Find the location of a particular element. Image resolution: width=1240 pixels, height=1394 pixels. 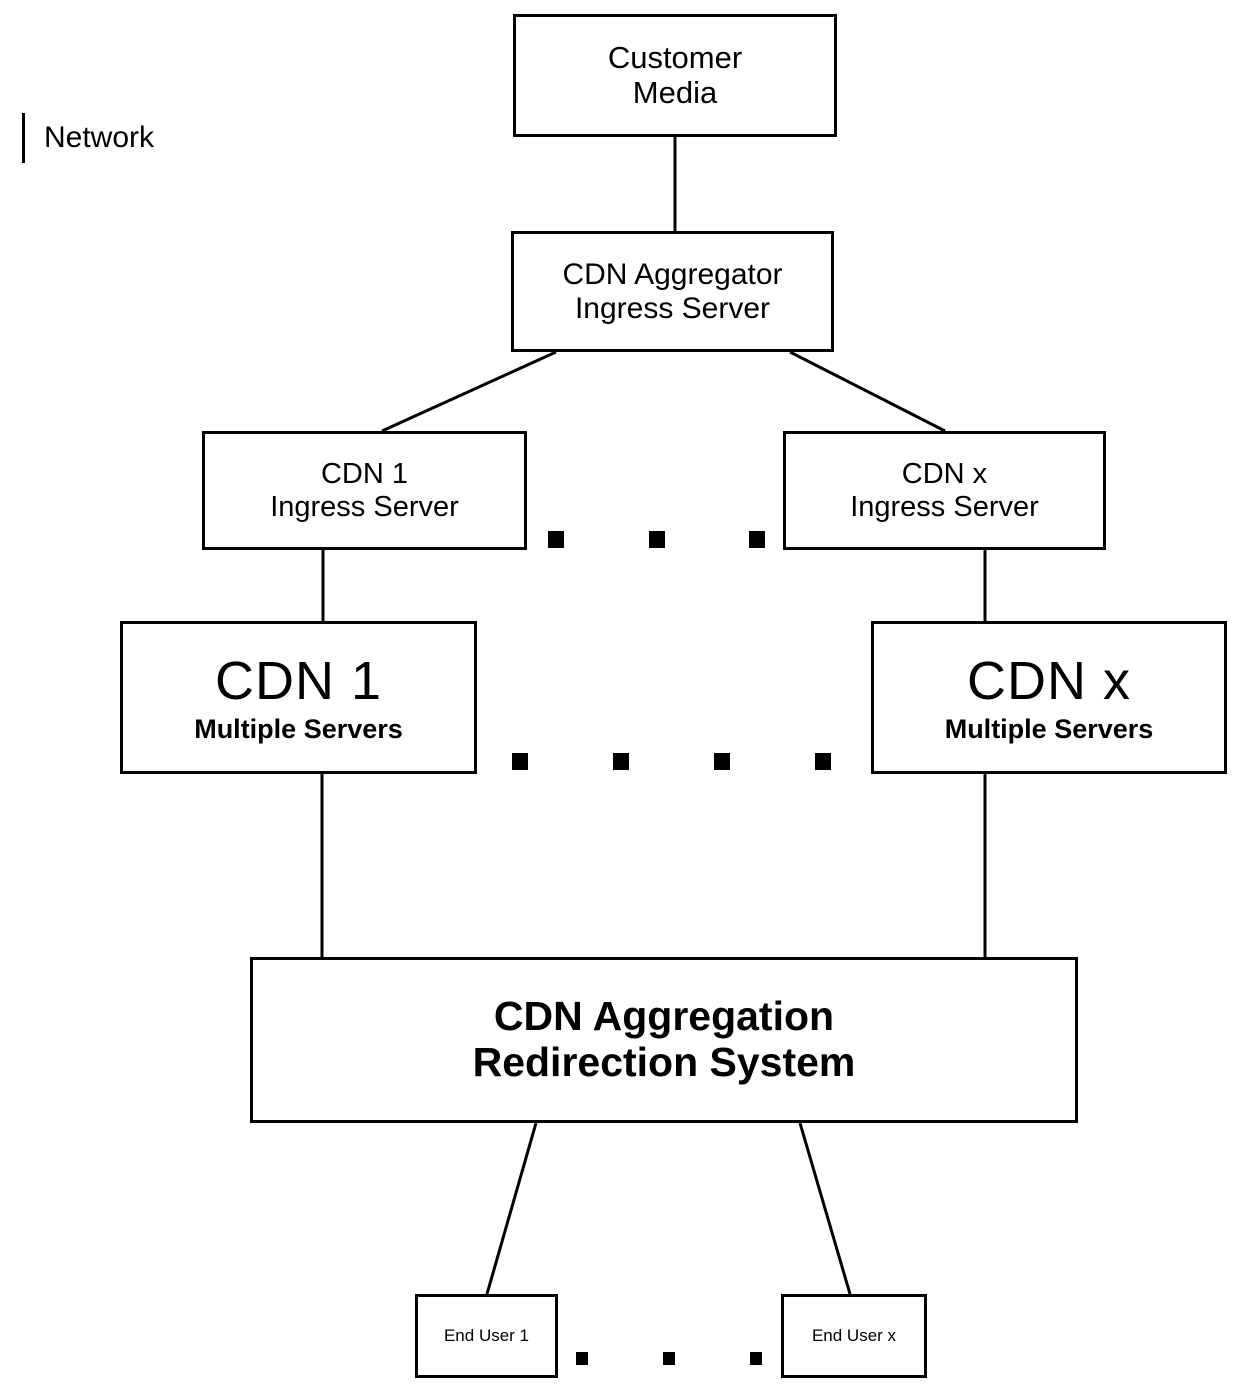

wire-aggregator-to-cdnx-ingress is located at coordinates (867, 391).